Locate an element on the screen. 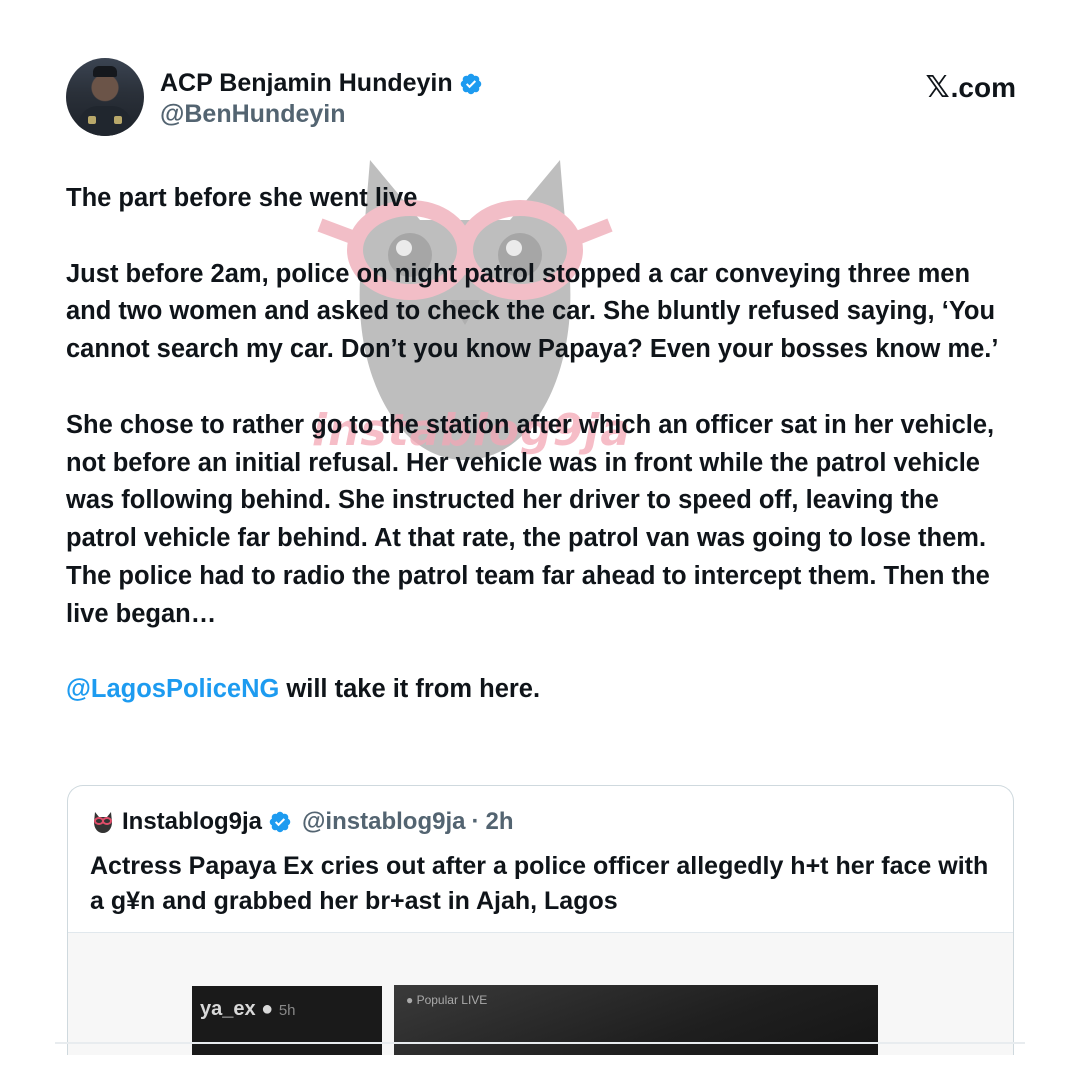  x-logo-icon: 𝕏 is located at coordinates (937, 87).